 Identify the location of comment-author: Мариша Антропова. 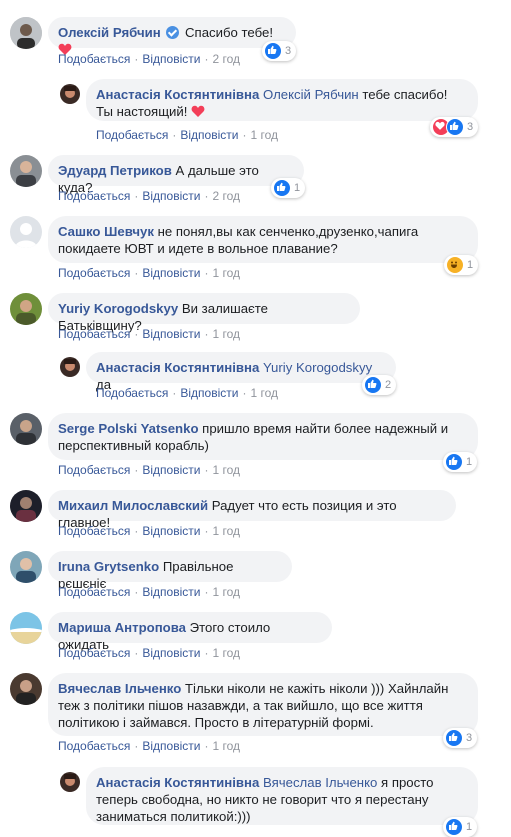
(122, 627).